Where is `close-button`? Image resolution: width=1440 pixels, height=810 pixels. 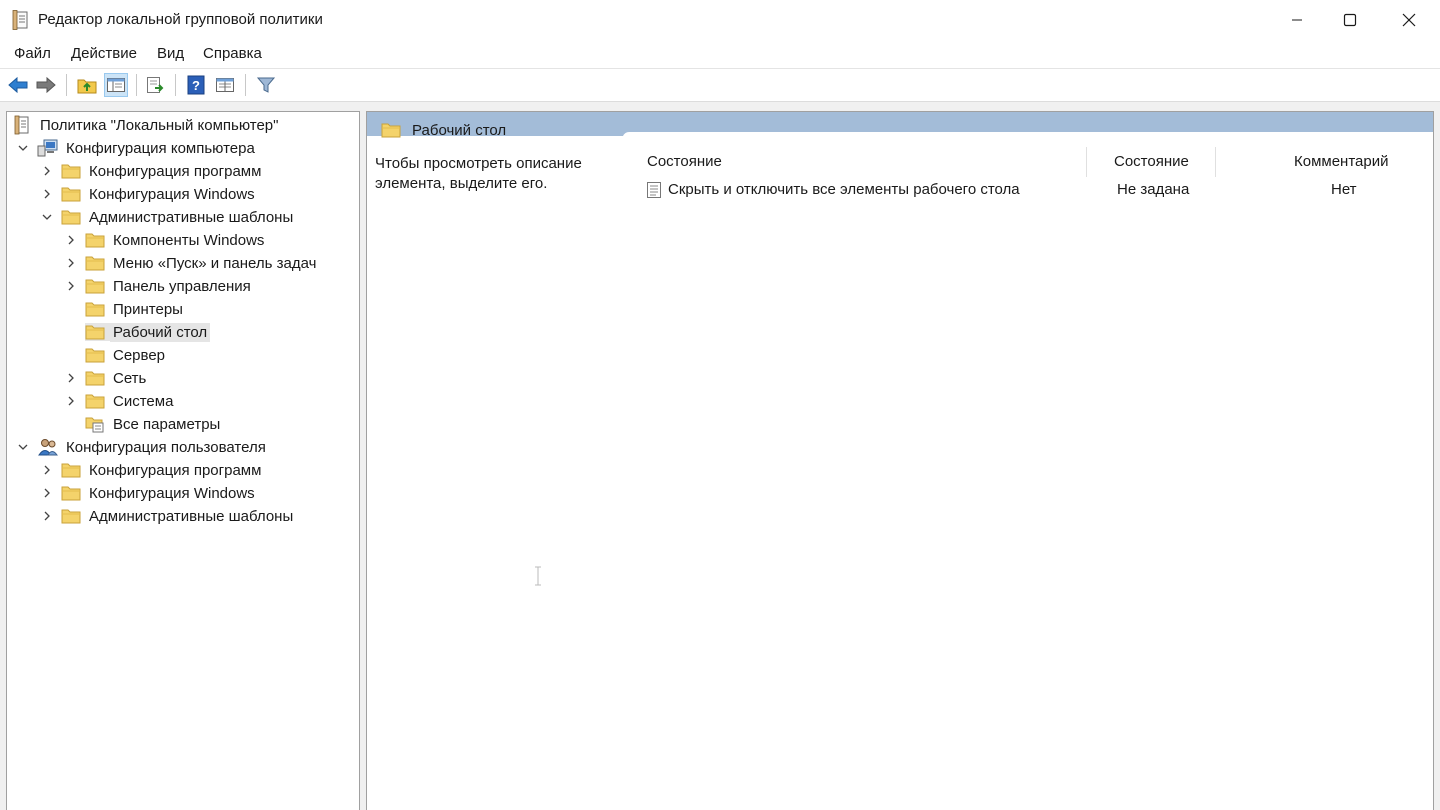
close-button is located at coordinates (1409, 20).